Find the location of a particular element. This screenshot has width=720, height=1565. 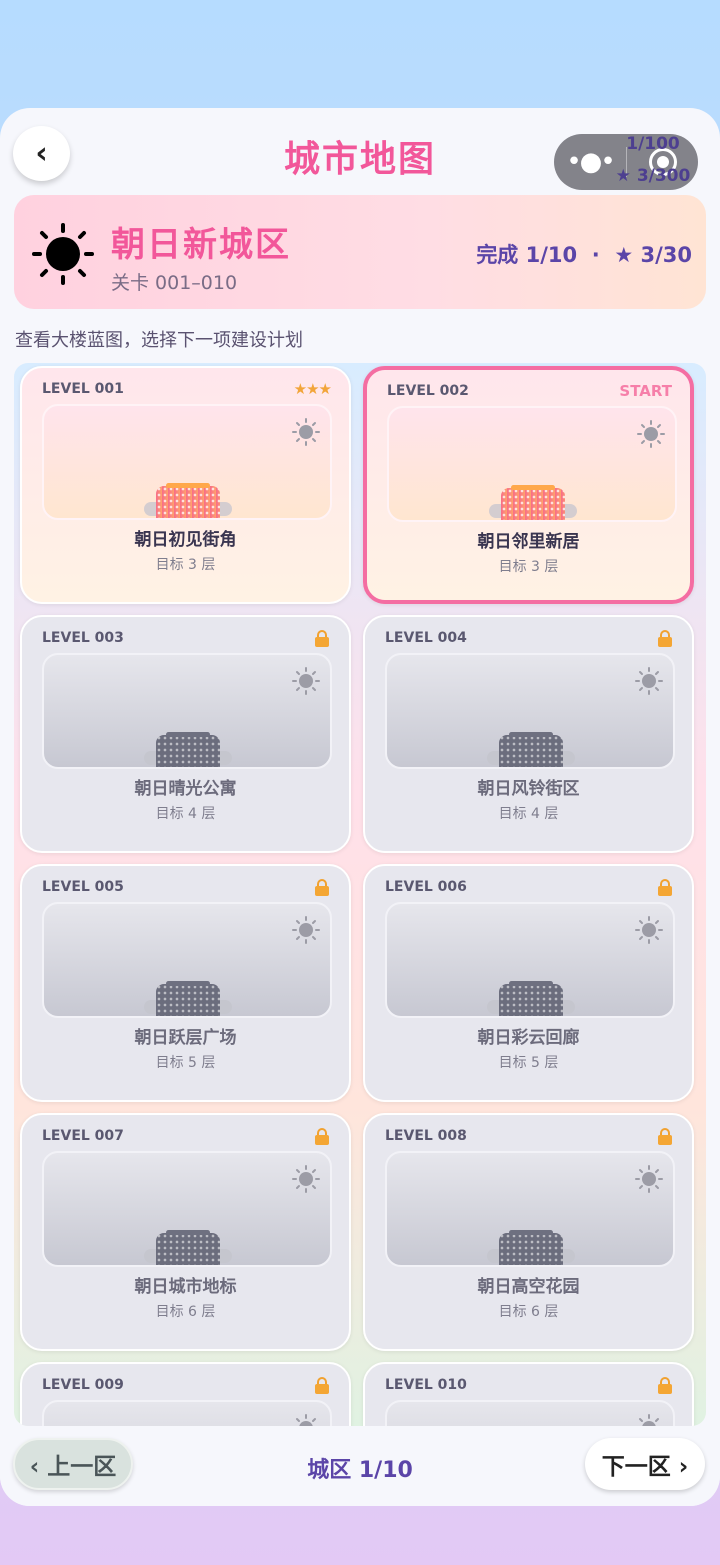

star-rating: ★★★ is located at coordinates (312, 389).